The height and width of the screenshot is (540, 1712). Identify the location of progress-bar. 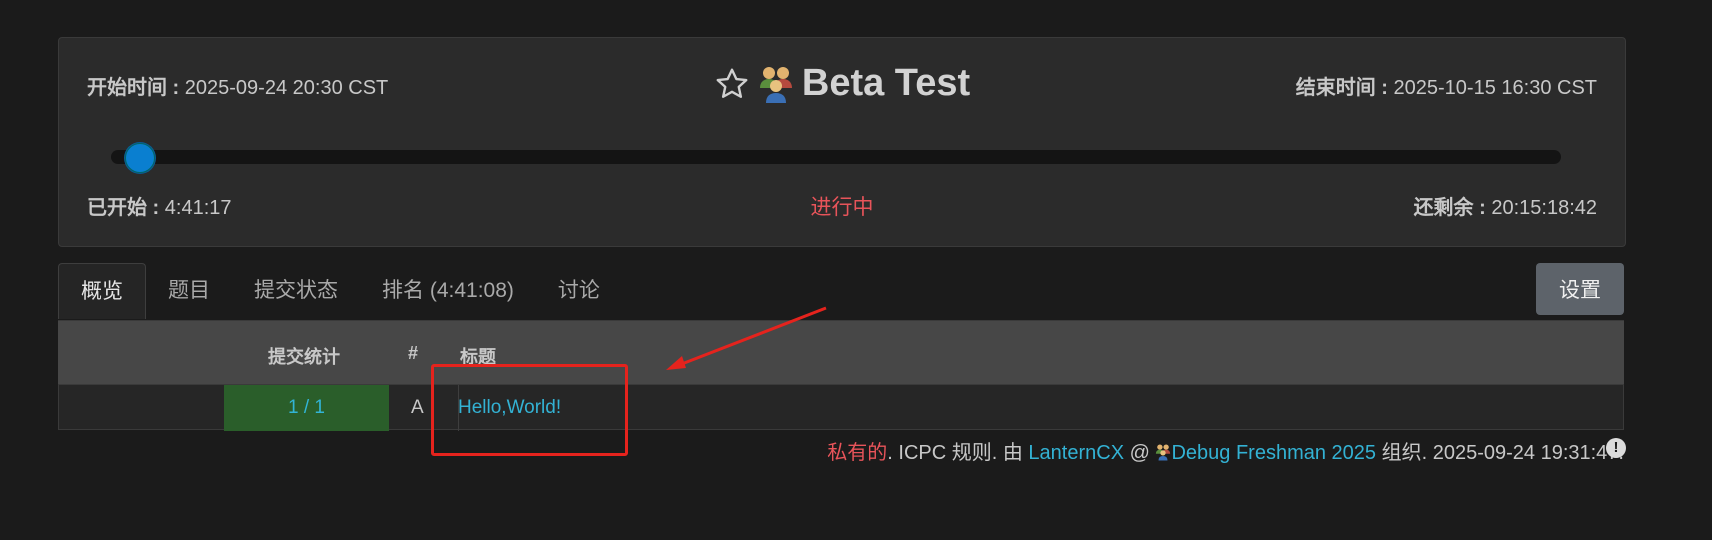
(836, 158).